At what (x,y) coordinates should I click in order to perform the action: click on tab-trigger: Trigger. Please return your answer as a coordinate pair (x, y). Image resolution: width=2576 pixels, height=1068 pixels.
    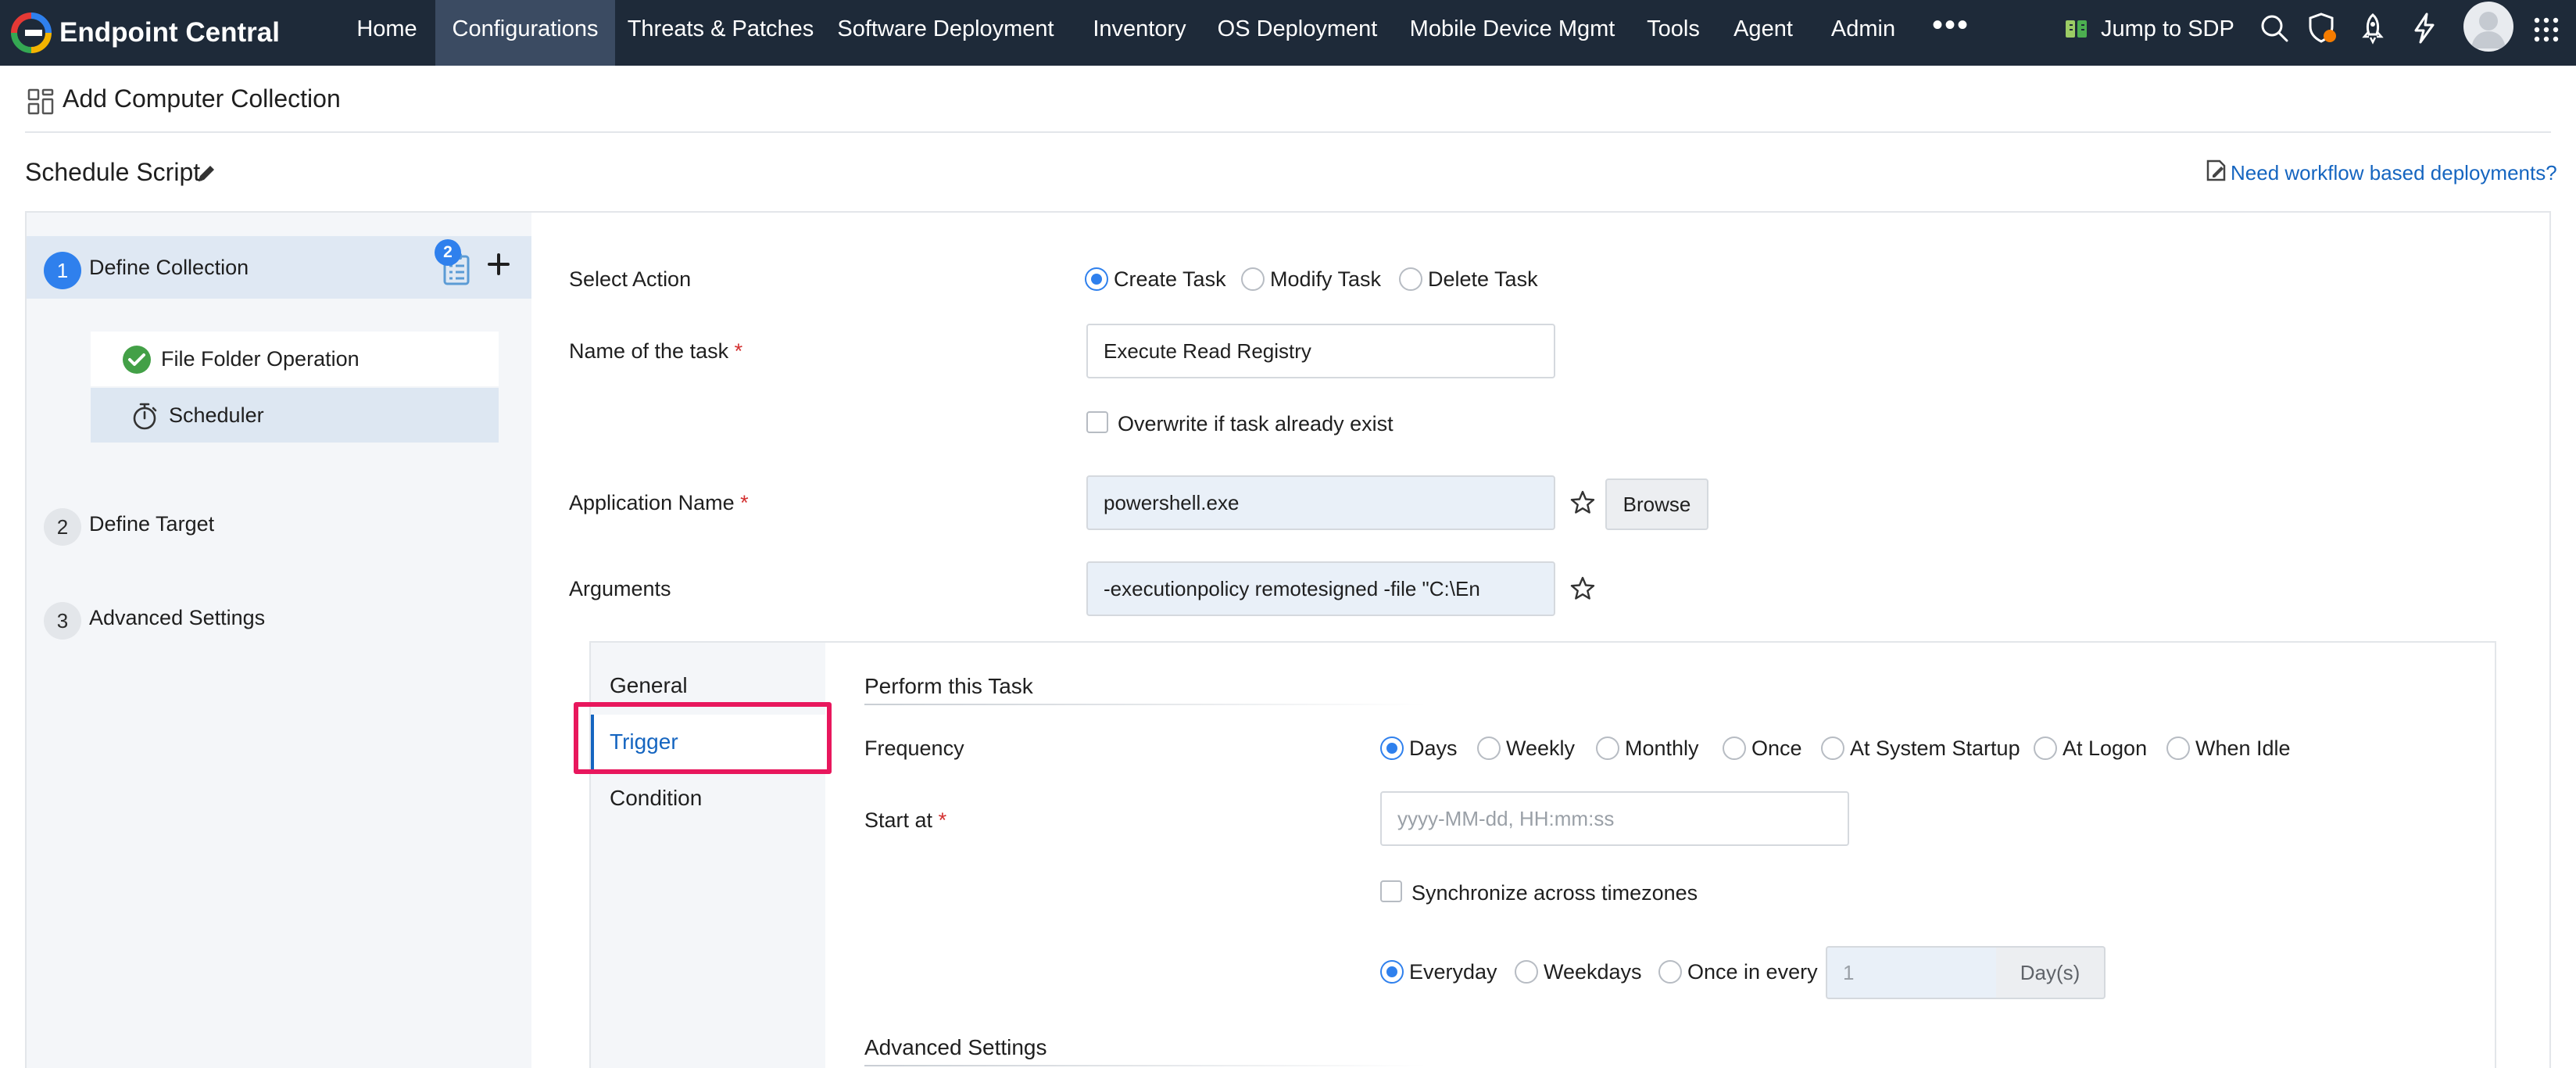
    Looking at the image, I should click on (708, 742).